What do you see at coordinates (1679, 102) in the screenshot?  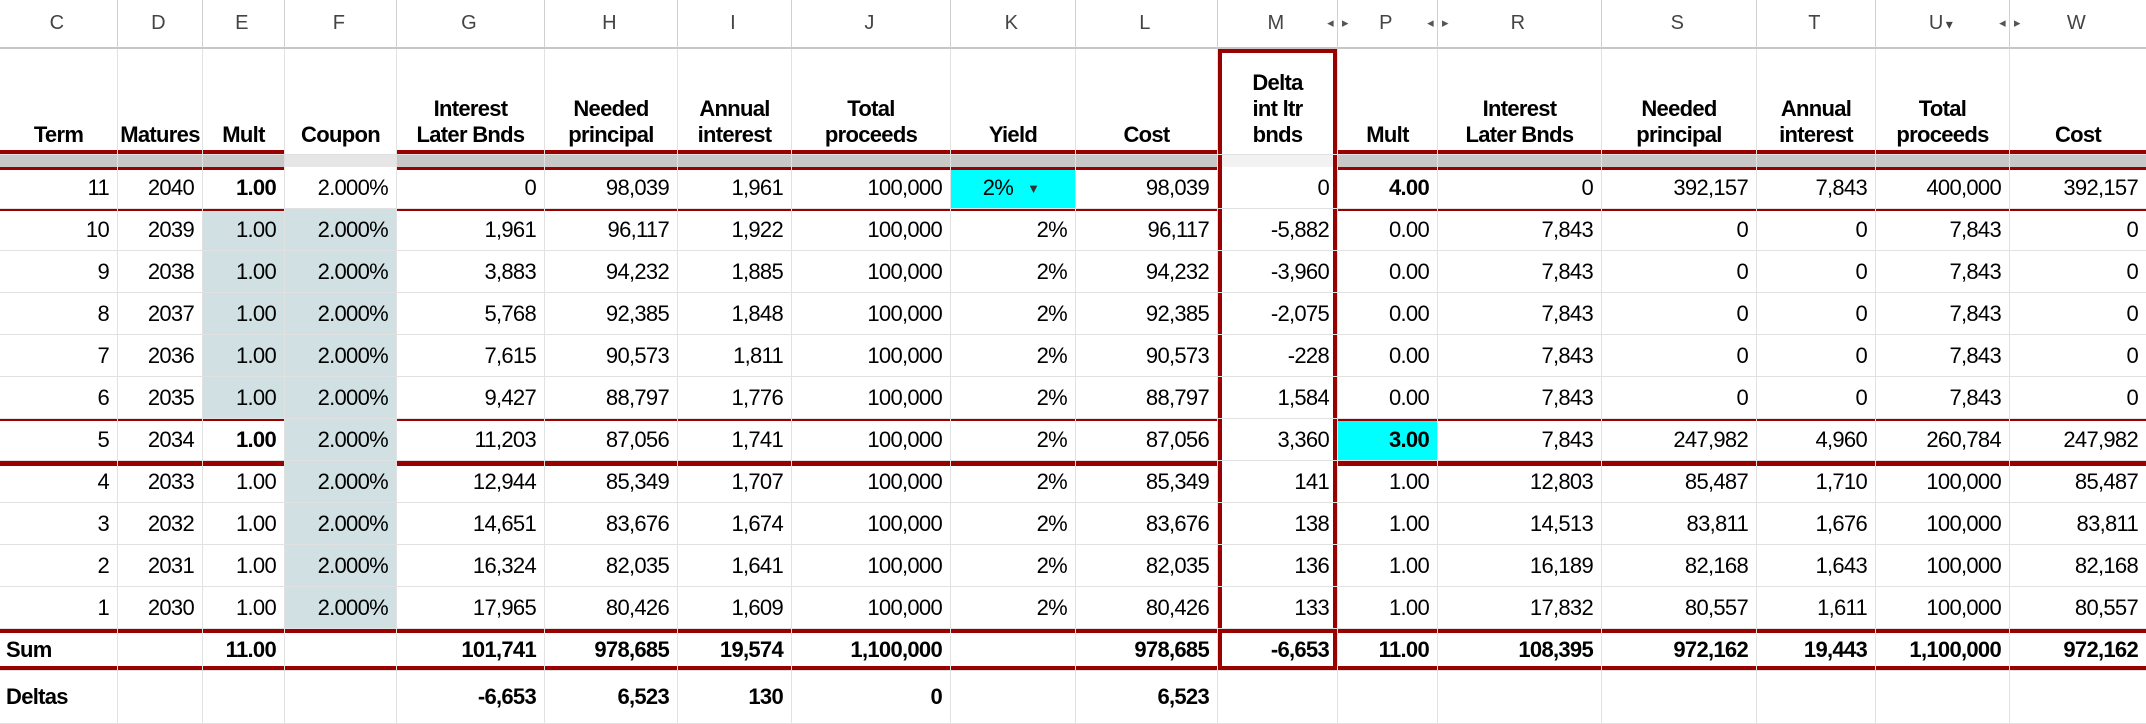 I see `header-cell: Needed principal` at bounding box center [1679, 102].